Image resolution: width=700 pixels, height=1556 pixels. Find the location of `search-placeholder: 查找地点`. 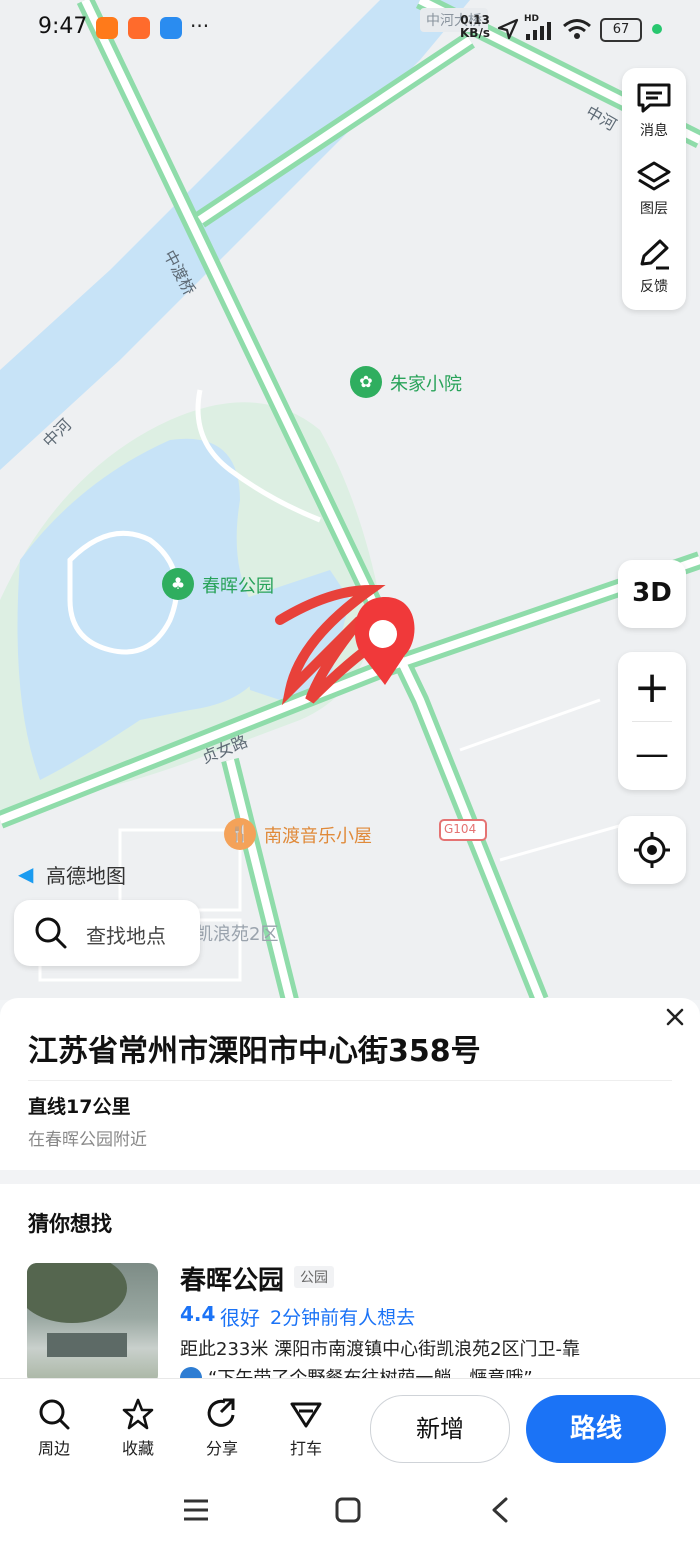

search-placeholder: 查找地点 is located at coordinates (126, 936).